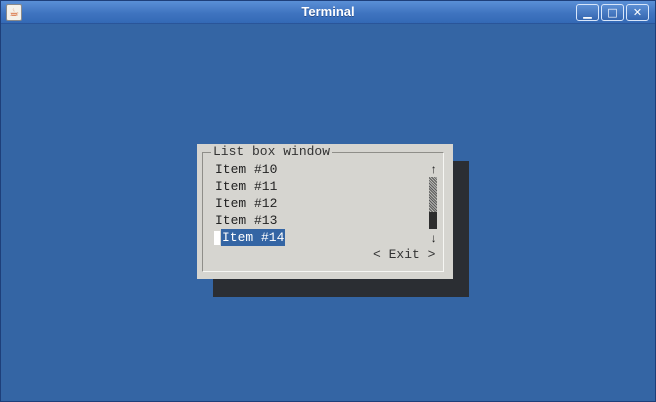 The width and height of the screenshot is (656, 402). What do you see at coordinates (249, 186) in the screenshot?
I see `list-item: Item #11` at bounding box center [249, 186].